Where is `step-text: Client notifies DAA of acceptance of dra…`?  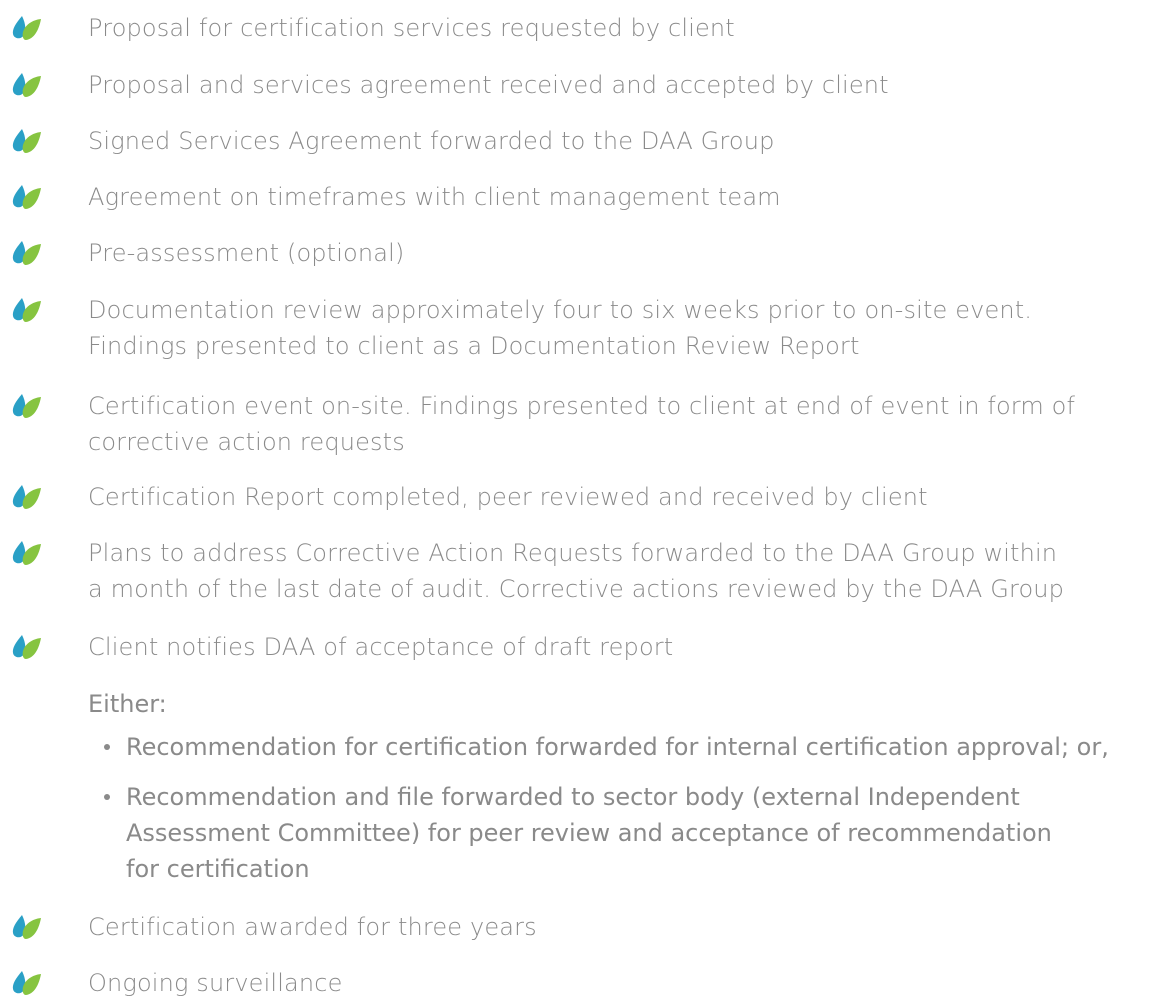 step-text: Client notifies DAA of acceptance of dra… is located at coordinates (381, 647).